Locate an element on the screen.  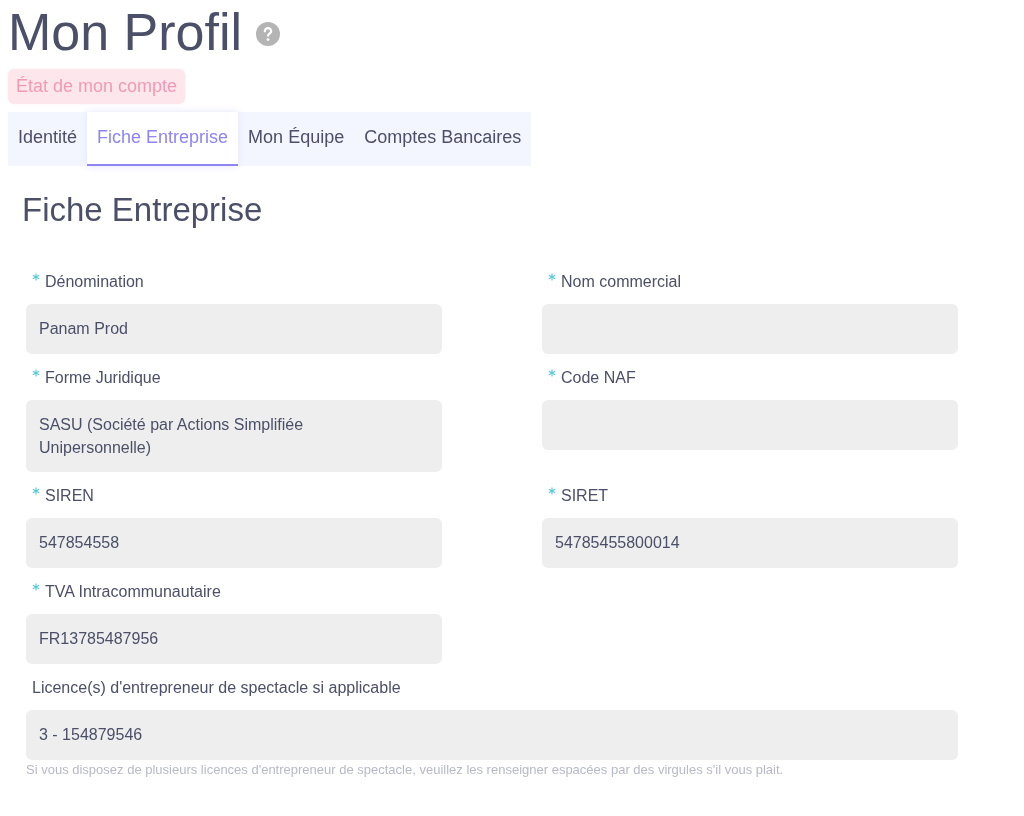
tab: Mon Équipe is located at coordinates (296, 139).